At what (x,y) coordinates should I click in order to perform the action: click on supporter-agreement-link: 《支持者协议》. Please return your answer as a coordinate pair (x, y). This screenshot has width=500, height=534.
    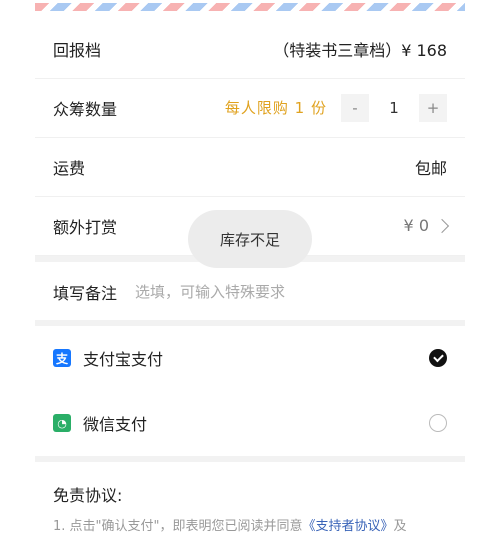
    Looking at the image, I should click on (348, 526).